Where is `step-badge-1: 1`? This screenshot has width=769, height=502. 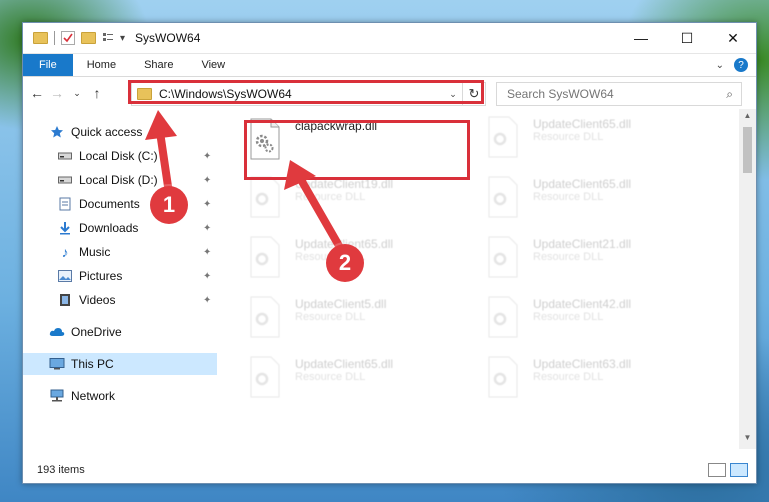 step-badge-1: 1 is located at coordinates (169, 205).